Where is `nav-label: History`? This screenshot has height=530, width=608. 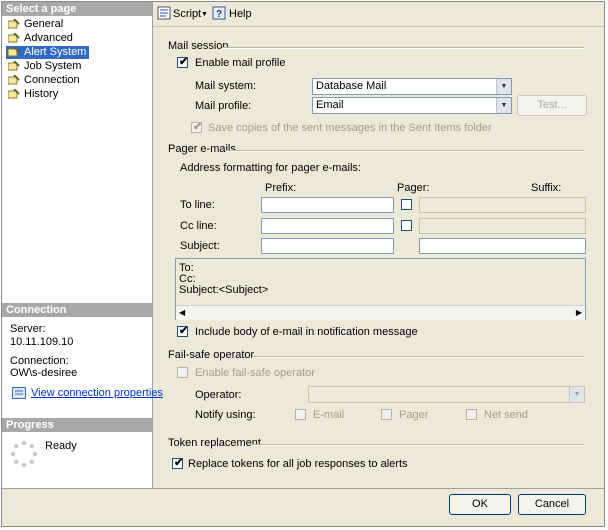
nav-label: History is located at coordinates (41, 94).